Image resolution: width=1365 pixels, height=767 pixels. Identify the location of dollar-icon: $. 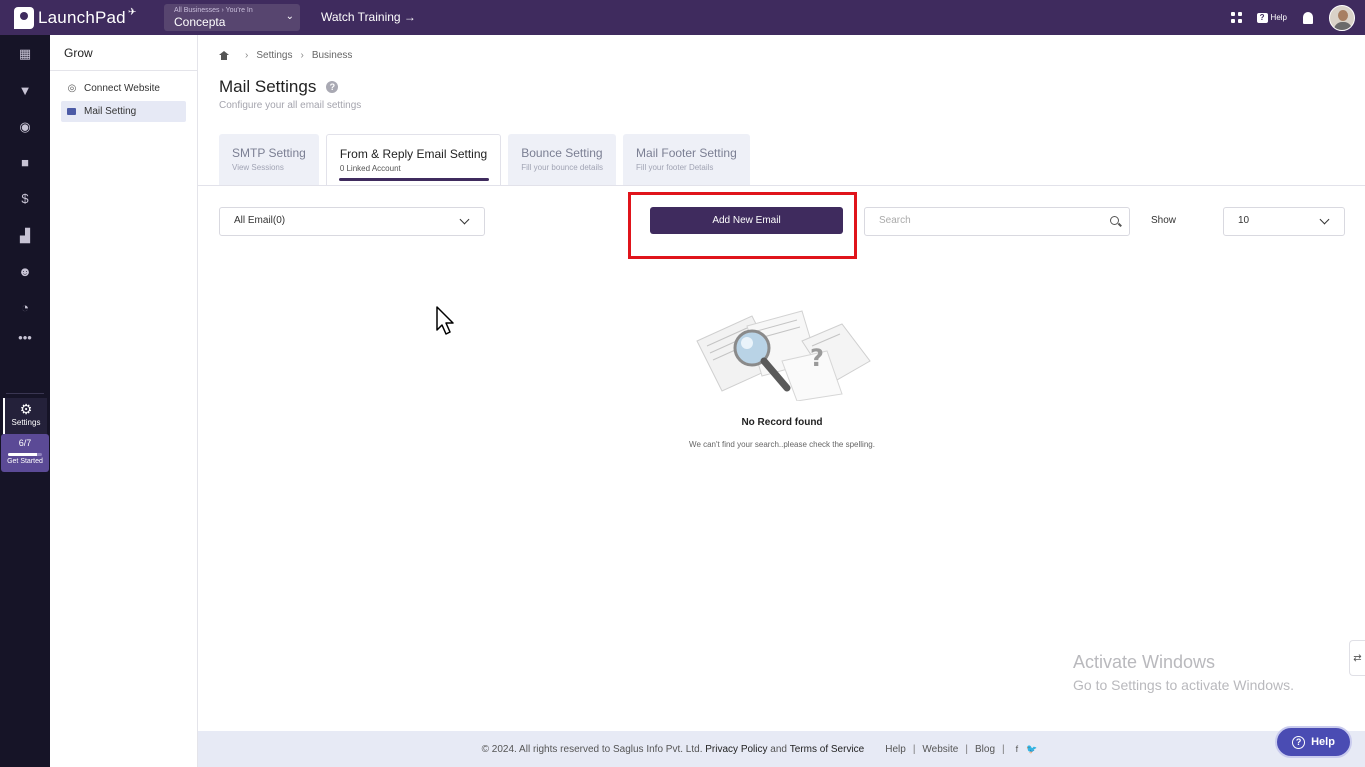
(25, 199).